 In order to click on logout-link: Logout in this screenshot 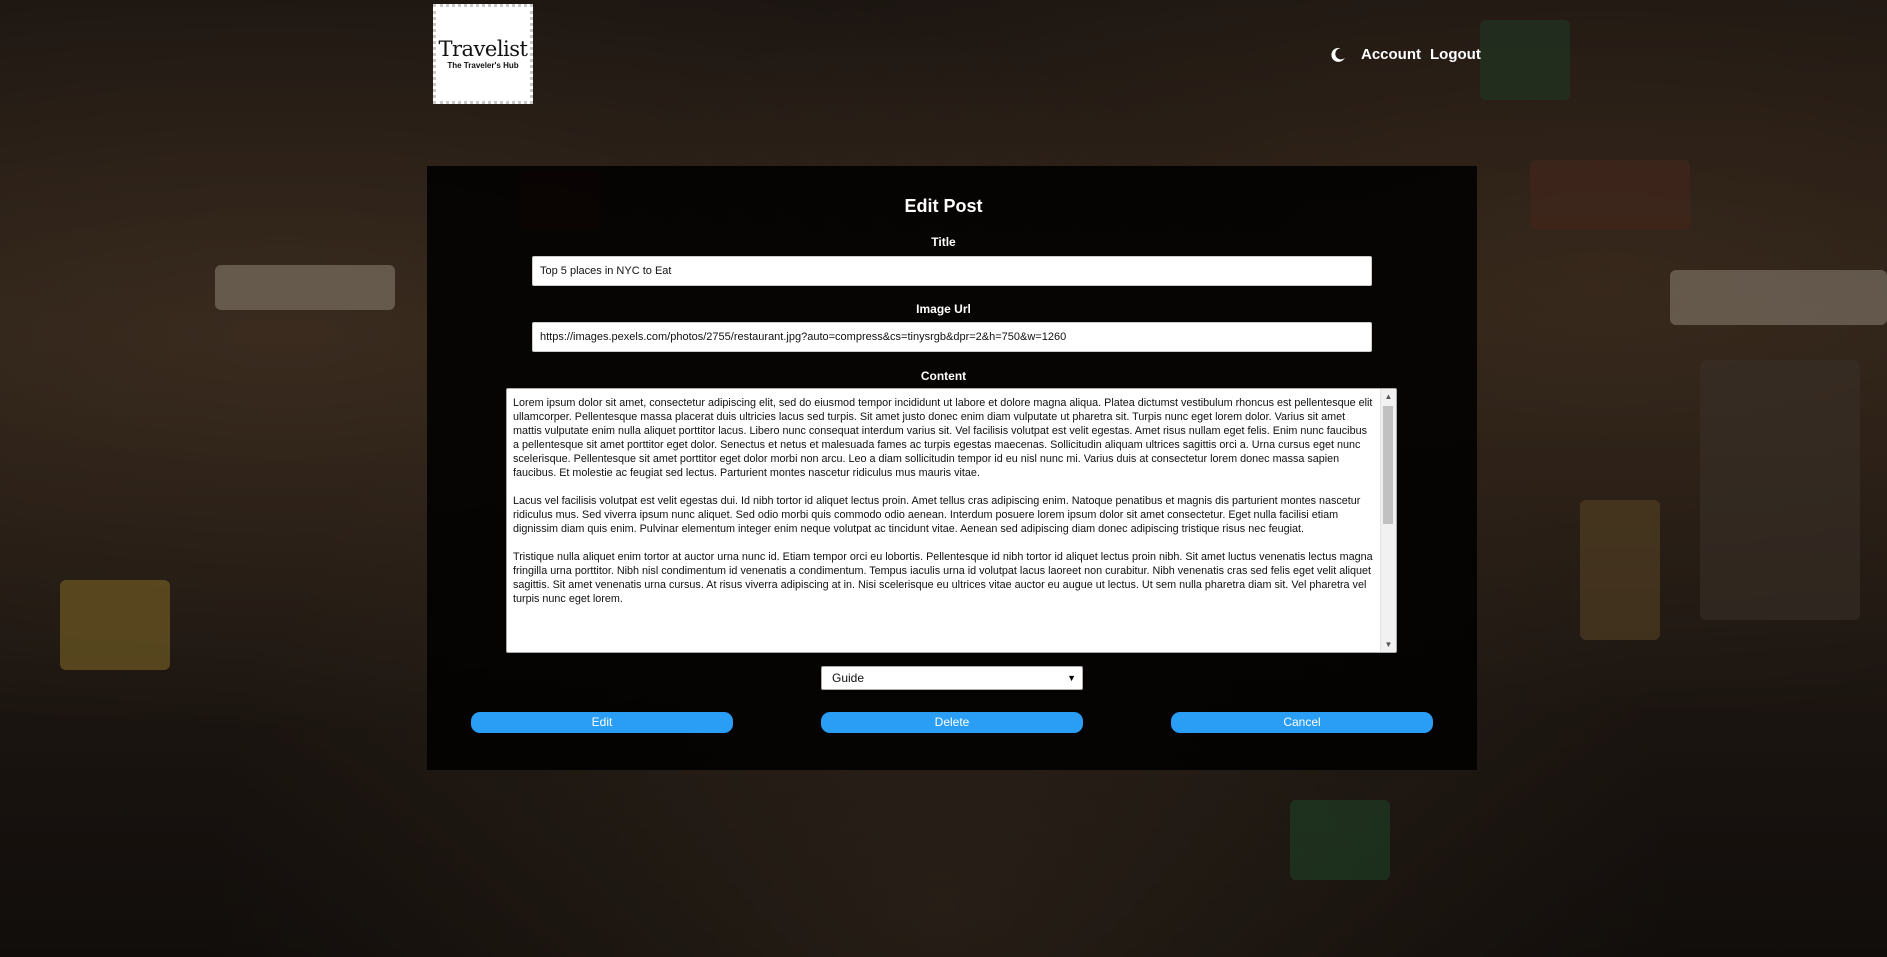, I will do `click(1455, 54)`.